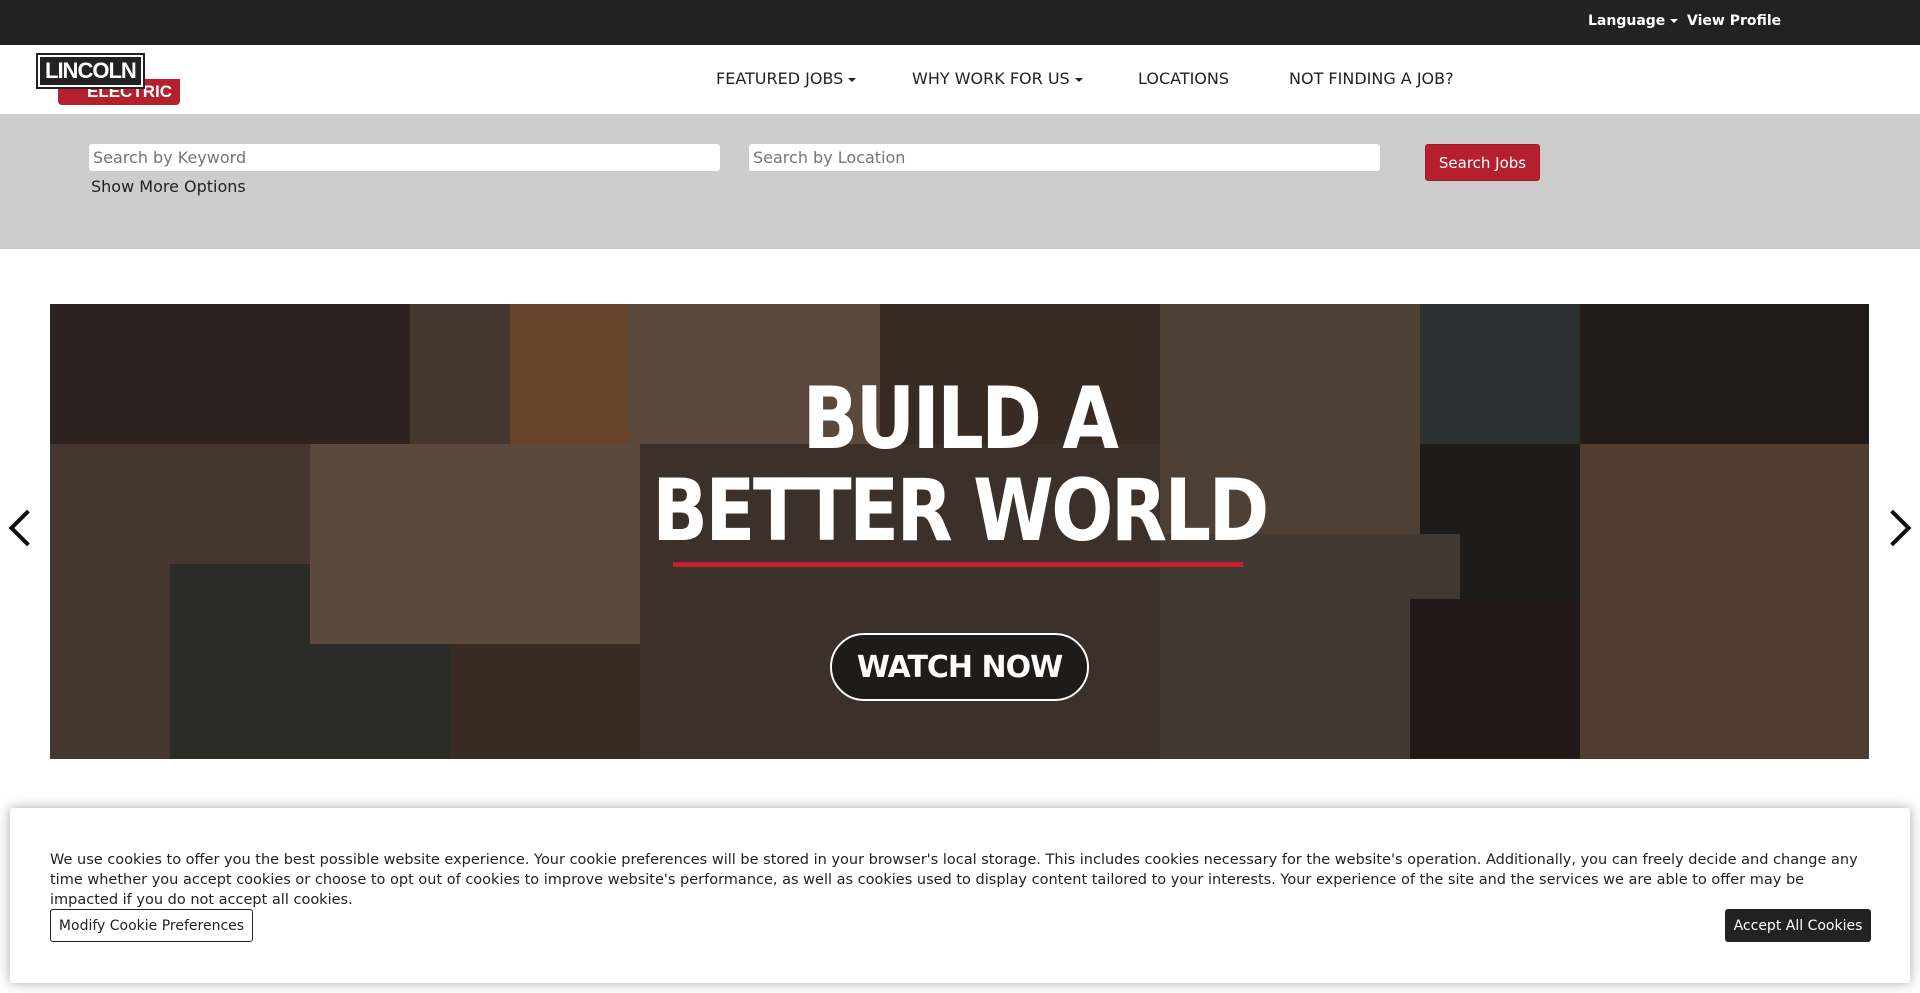 The width and height of the screenshot is (1920, 993). I want to click on nav-locations: LOCATIONS, so click(1183, 78).